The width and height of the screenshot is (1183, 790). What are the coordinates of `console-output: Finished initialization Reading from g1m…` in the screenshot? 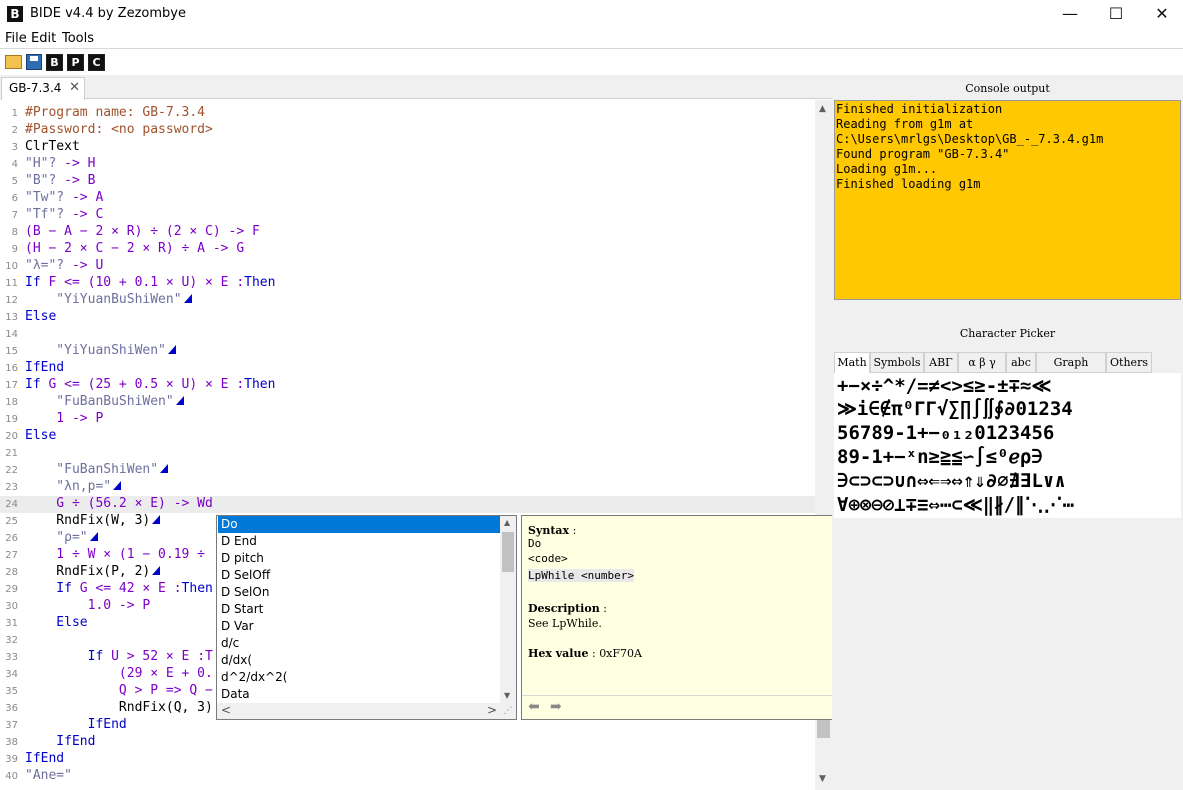 It's located at (1007, 200).